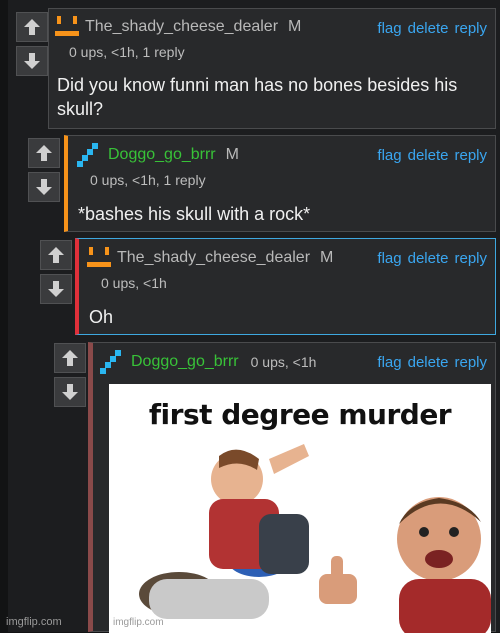  I want to click on page-watermark: imgflip.com, so click(34, 622).